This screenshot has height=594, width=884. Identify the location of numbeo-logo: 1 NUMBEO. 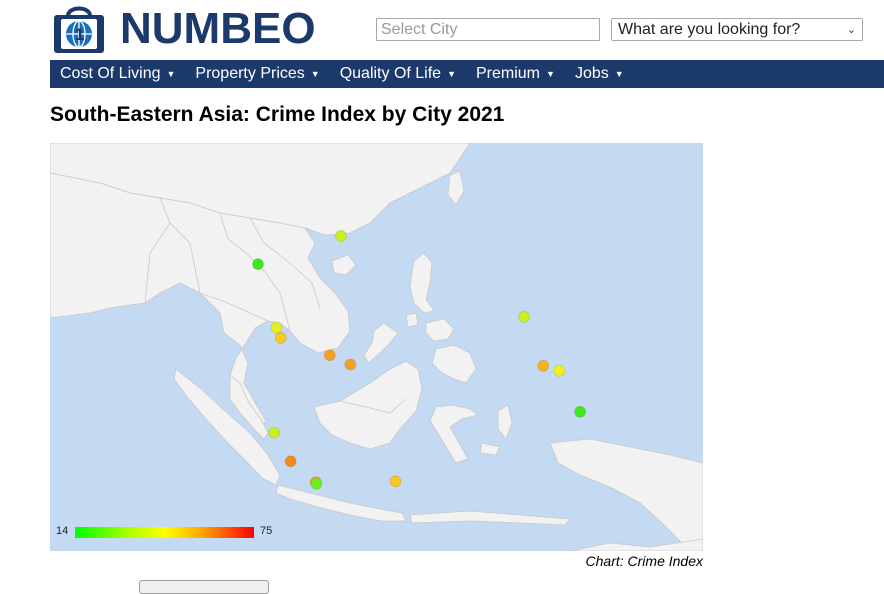
(184, 29).